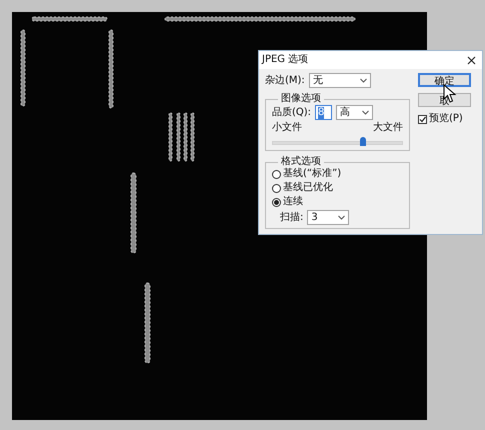 This screenshot has height=430, width=485. Describe the element at coordinates (471, 60) in the screenshot. I see `close-icon` at that location.